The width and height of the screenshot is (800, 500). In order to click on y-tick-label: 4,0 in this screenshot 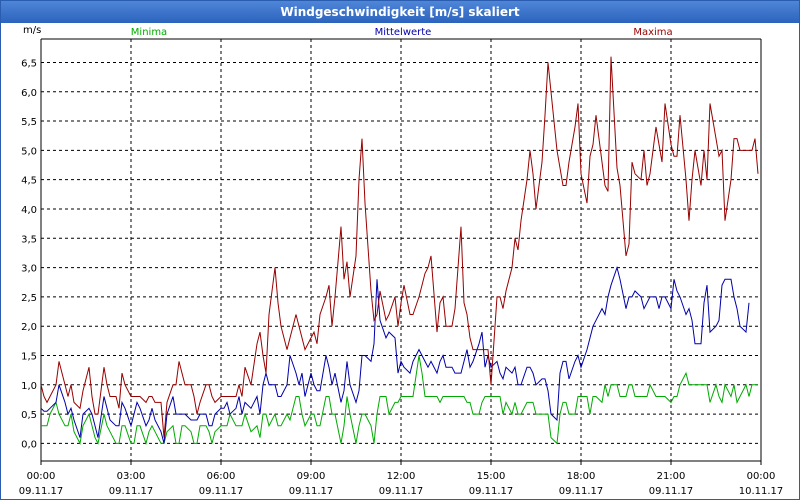, I will do `click(29, 210)`.